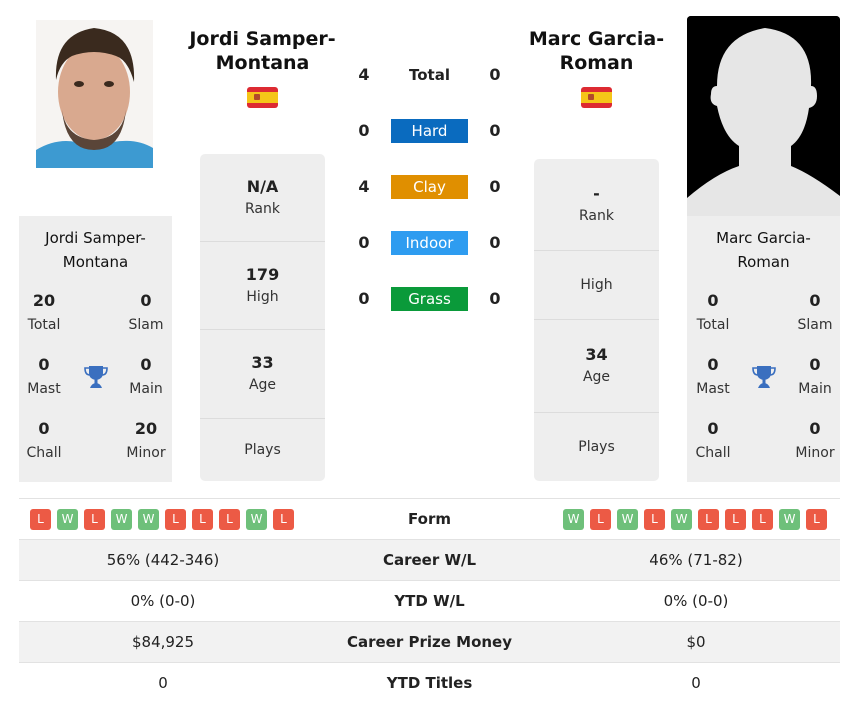 The height and width of the screenshot is (705, 859). I want to click on player1-name-heading: Jordi Samper- Montana, so click(262, 51).